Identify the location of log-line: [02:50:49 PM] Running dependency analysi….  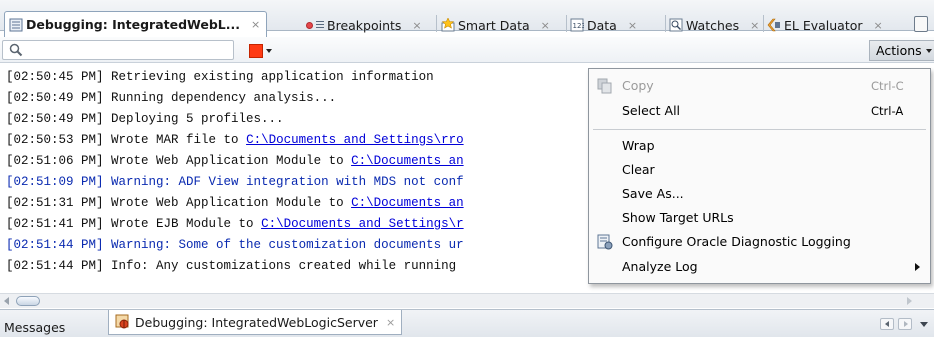
(171, 98).